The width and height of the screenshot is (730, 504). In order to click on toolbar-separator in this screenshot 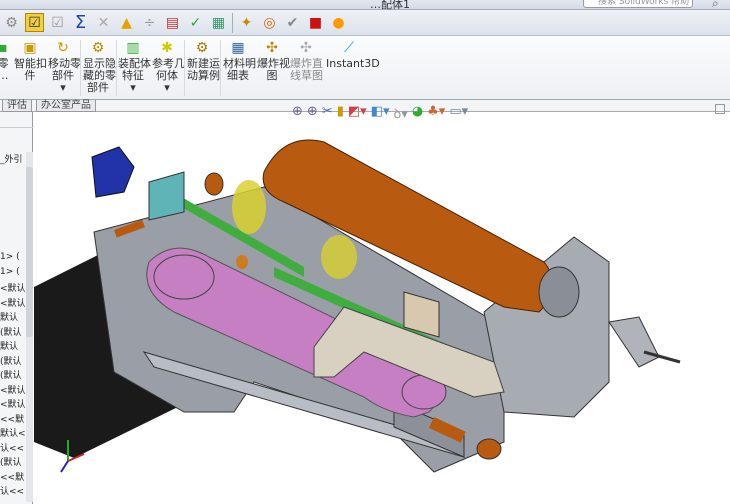, I will do `click(232, 22)`.